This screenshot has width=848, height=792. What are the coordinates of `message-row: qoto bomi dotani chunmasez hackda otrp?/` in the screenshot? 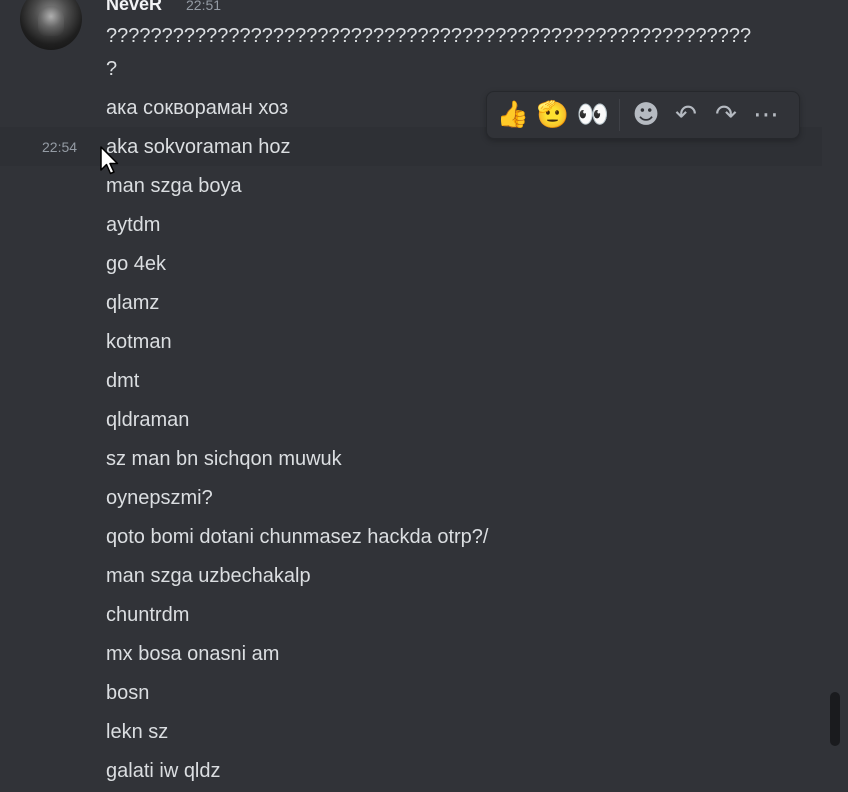 It's located at (411, 536).